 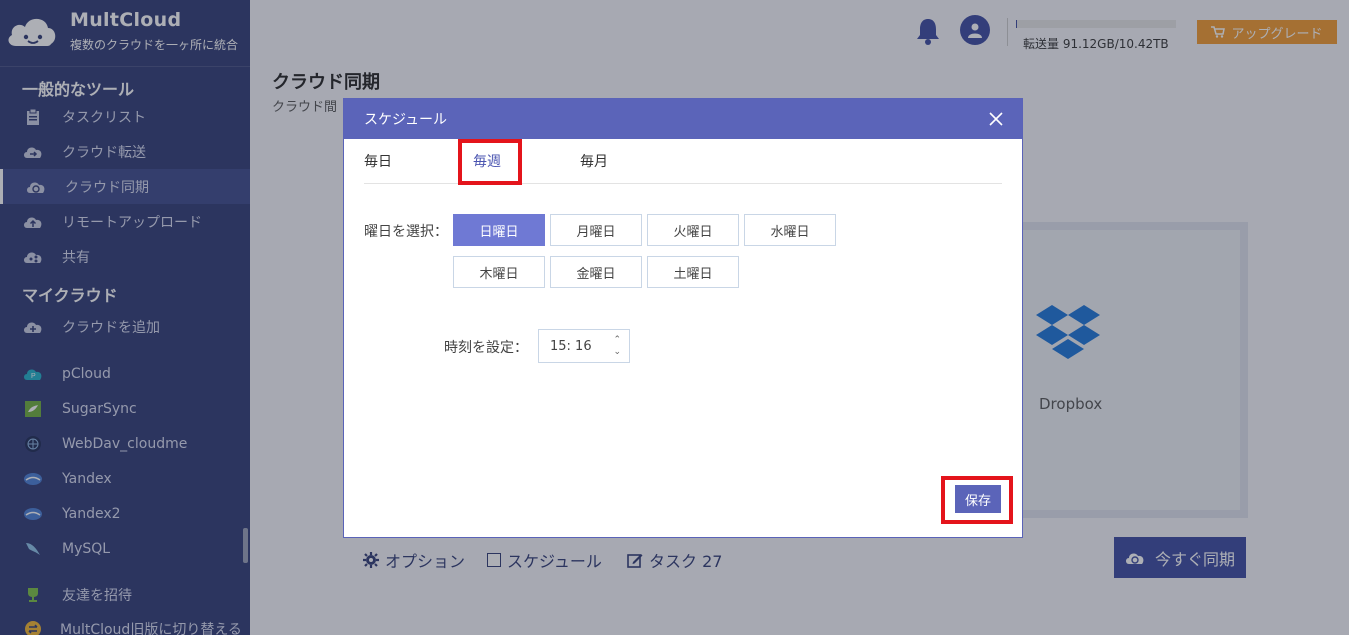 What do you see at coordinates (977, 500) in the screenshot?
I see `highlight-save-button` at bounding box center [977, 500].